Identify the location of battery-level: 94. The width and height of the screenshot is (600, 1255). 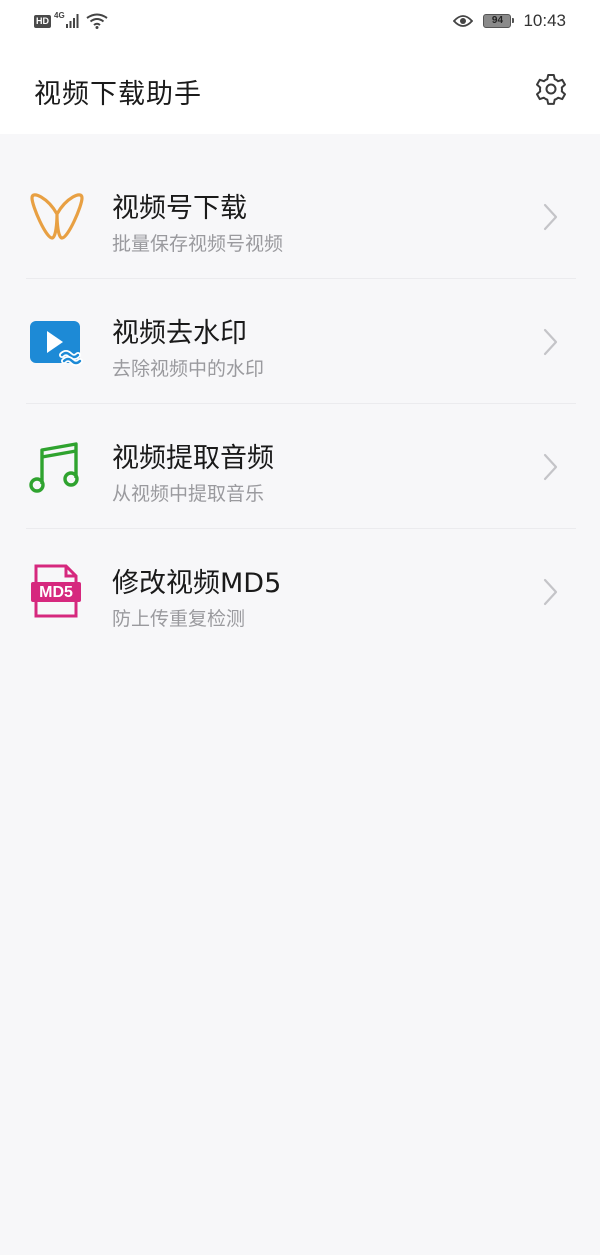
(497, 20).